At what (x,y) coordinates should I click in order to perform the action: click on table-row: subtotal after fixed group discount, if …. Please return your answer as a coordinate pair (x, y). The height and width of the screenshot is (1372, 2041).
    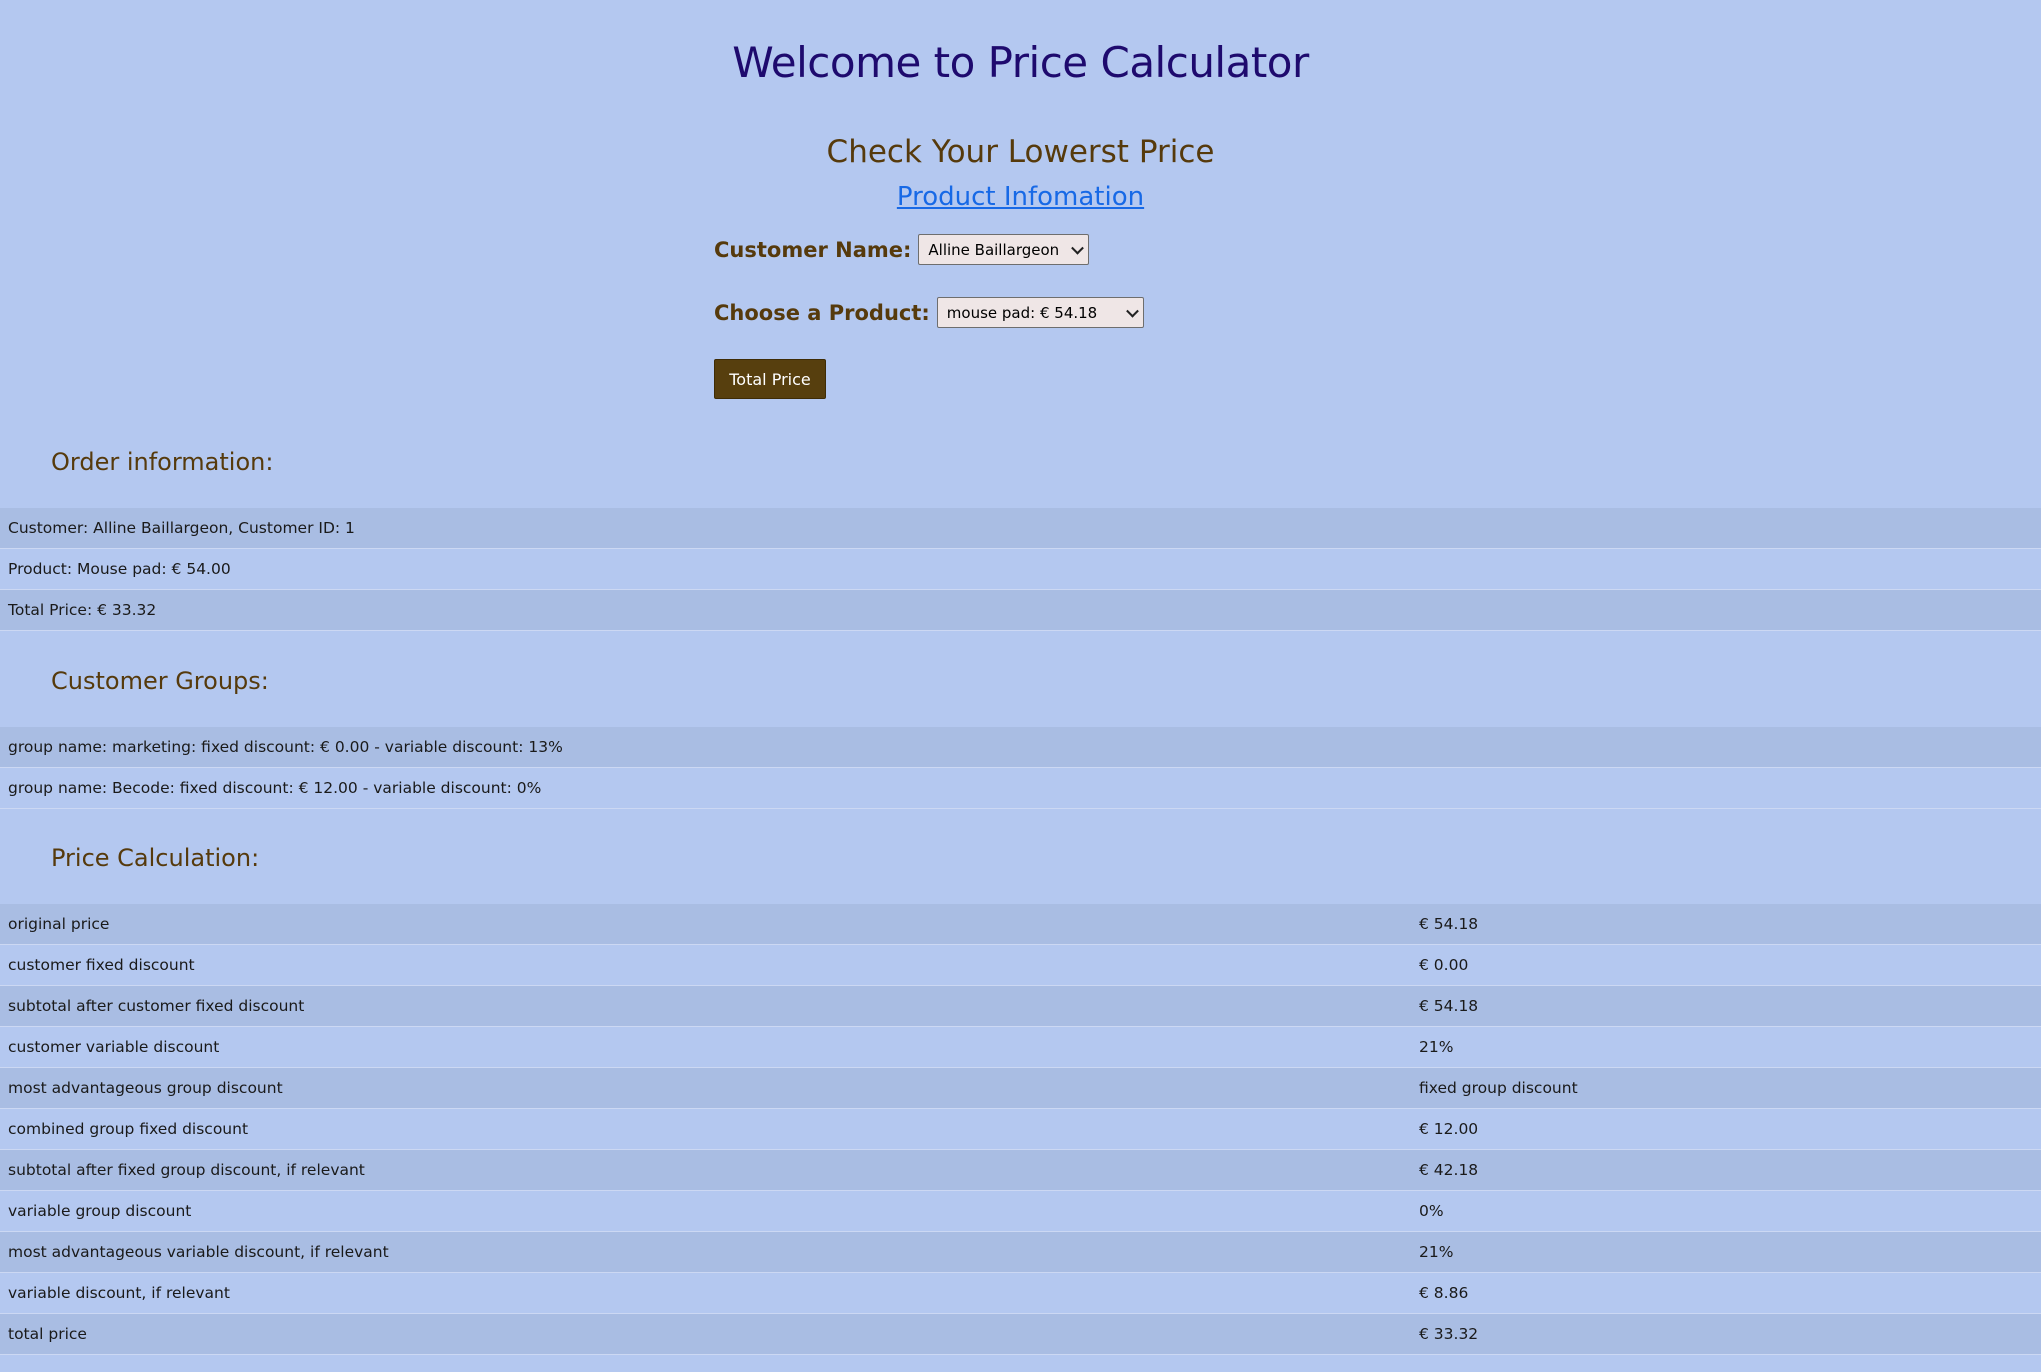
    Looking at the image, I should click on (1020, 1170).